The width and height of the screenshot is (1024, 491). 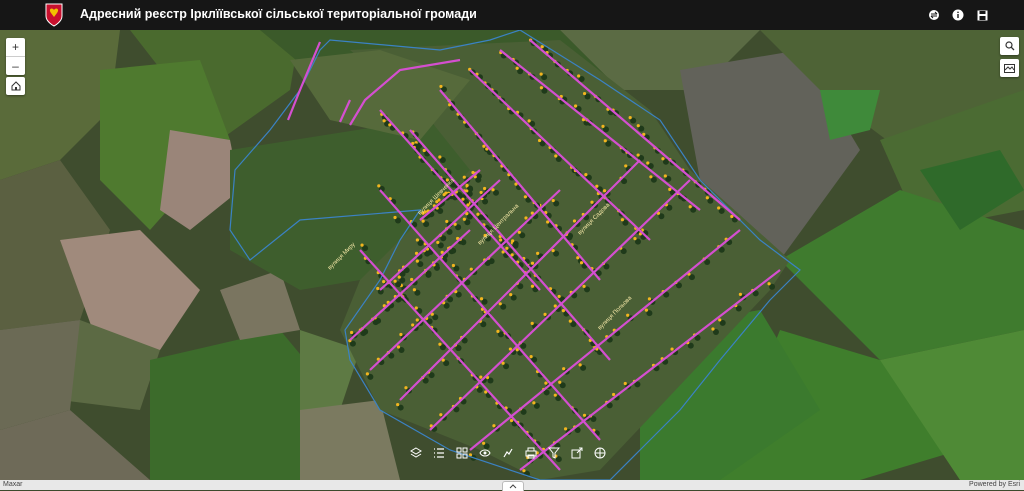 I want to click on layers-toggle-button, so click(x=934, y=15).